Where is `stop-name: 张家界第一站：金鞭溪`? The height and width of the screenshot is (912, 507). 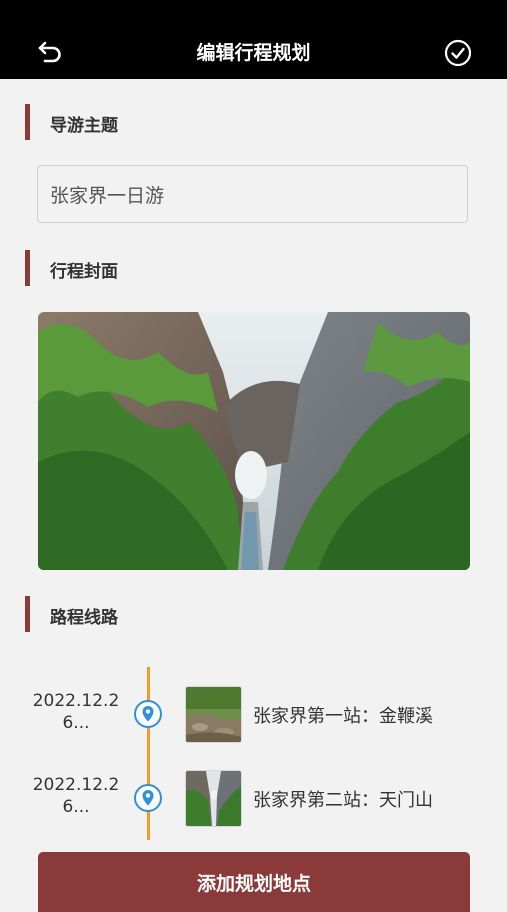 stop-name: 张家界第一站：金鞭溪 is located at coordinates (343, 716).